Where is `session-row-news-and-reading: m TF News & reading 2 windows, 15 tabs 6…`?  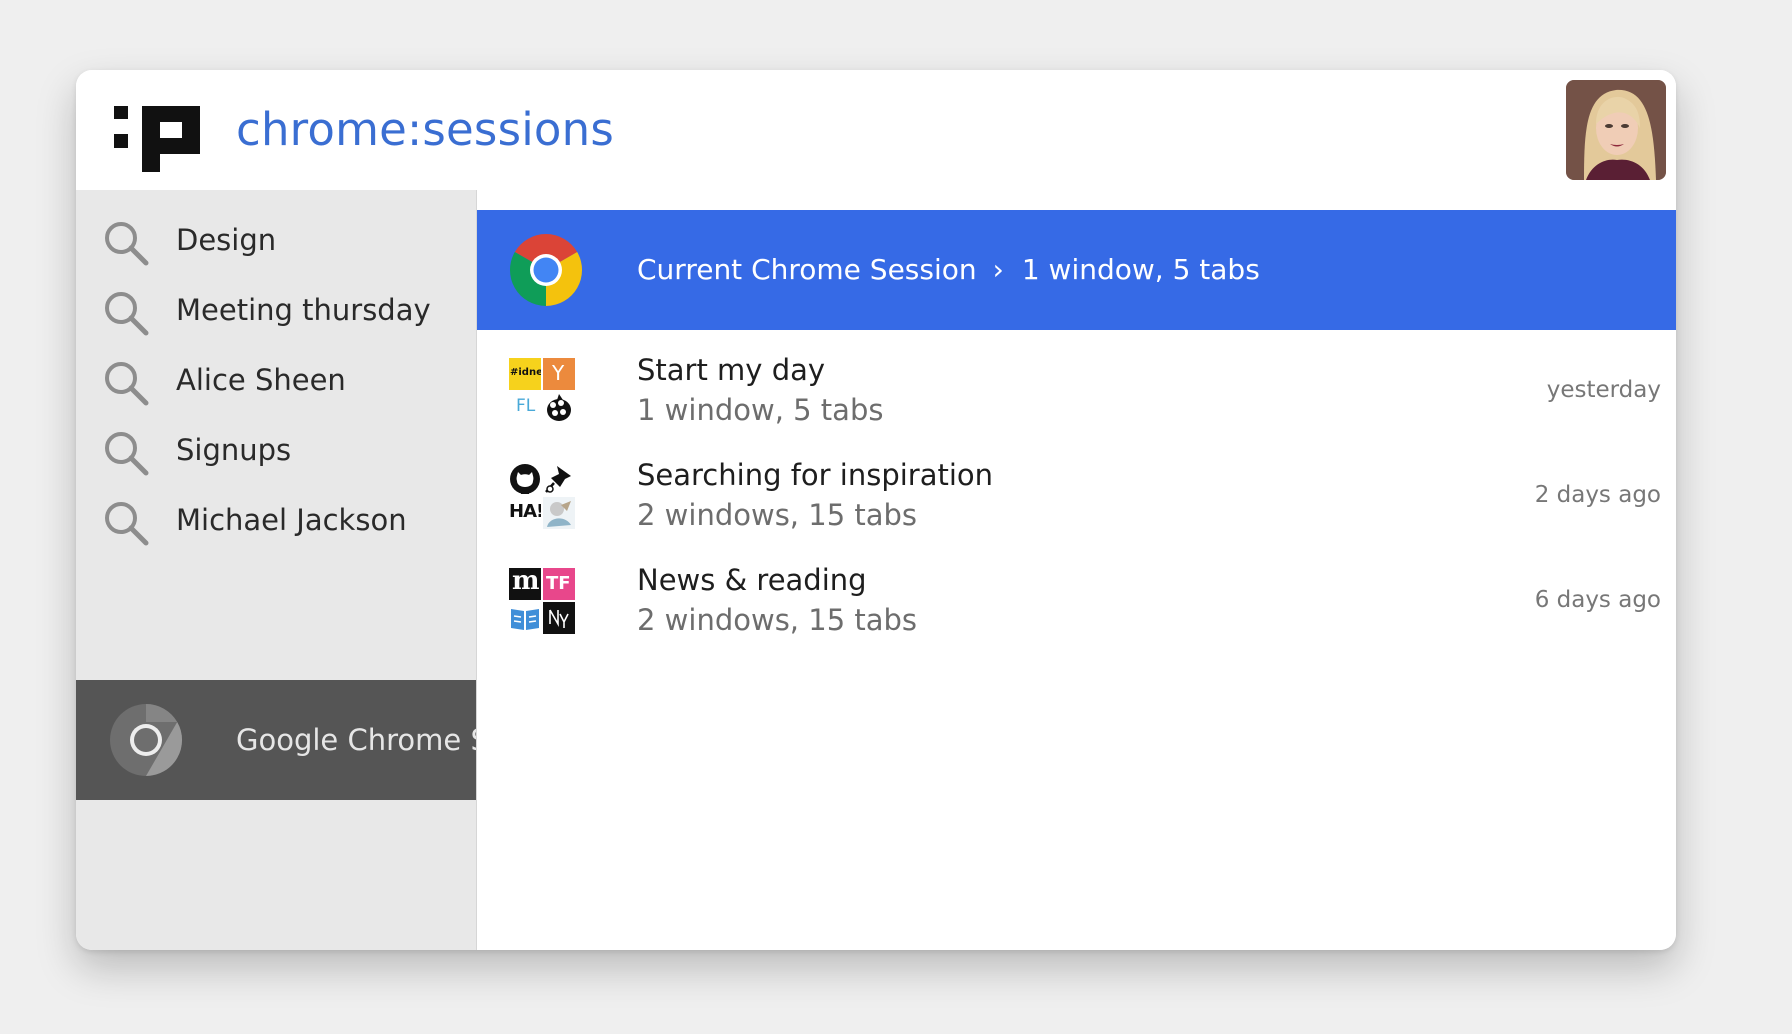 session-row-news-and-reading: m TF News & reading 2 windows, 15 tabs 6… is located at coordinates (1076, 600).